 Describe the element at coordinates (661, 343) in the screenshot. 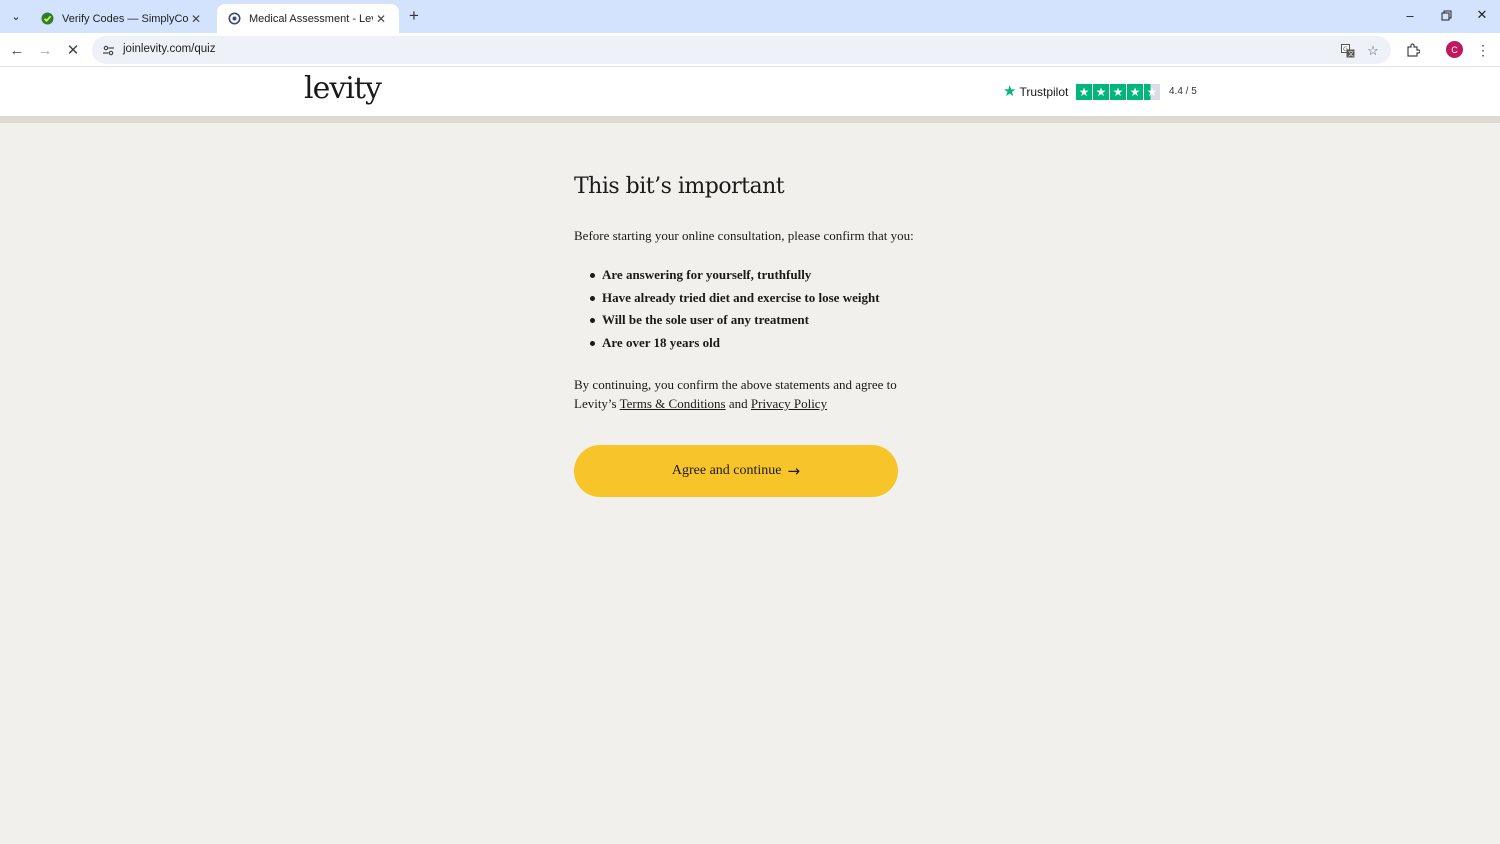

I see `list-item-text: Are over 18 years old` at that location.